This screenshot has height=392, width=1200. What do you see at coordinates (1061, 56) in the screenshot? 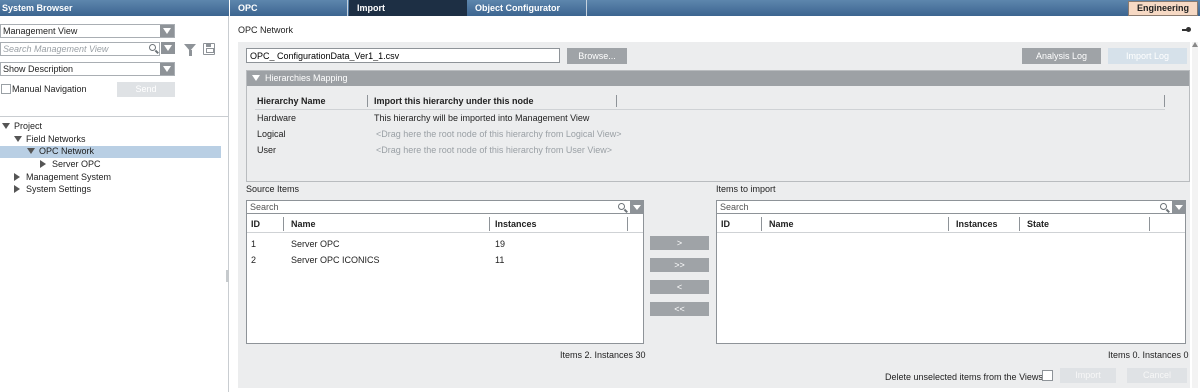
I see `analysis-log-button: Analysis Log` at bounding box center [1061, 56].